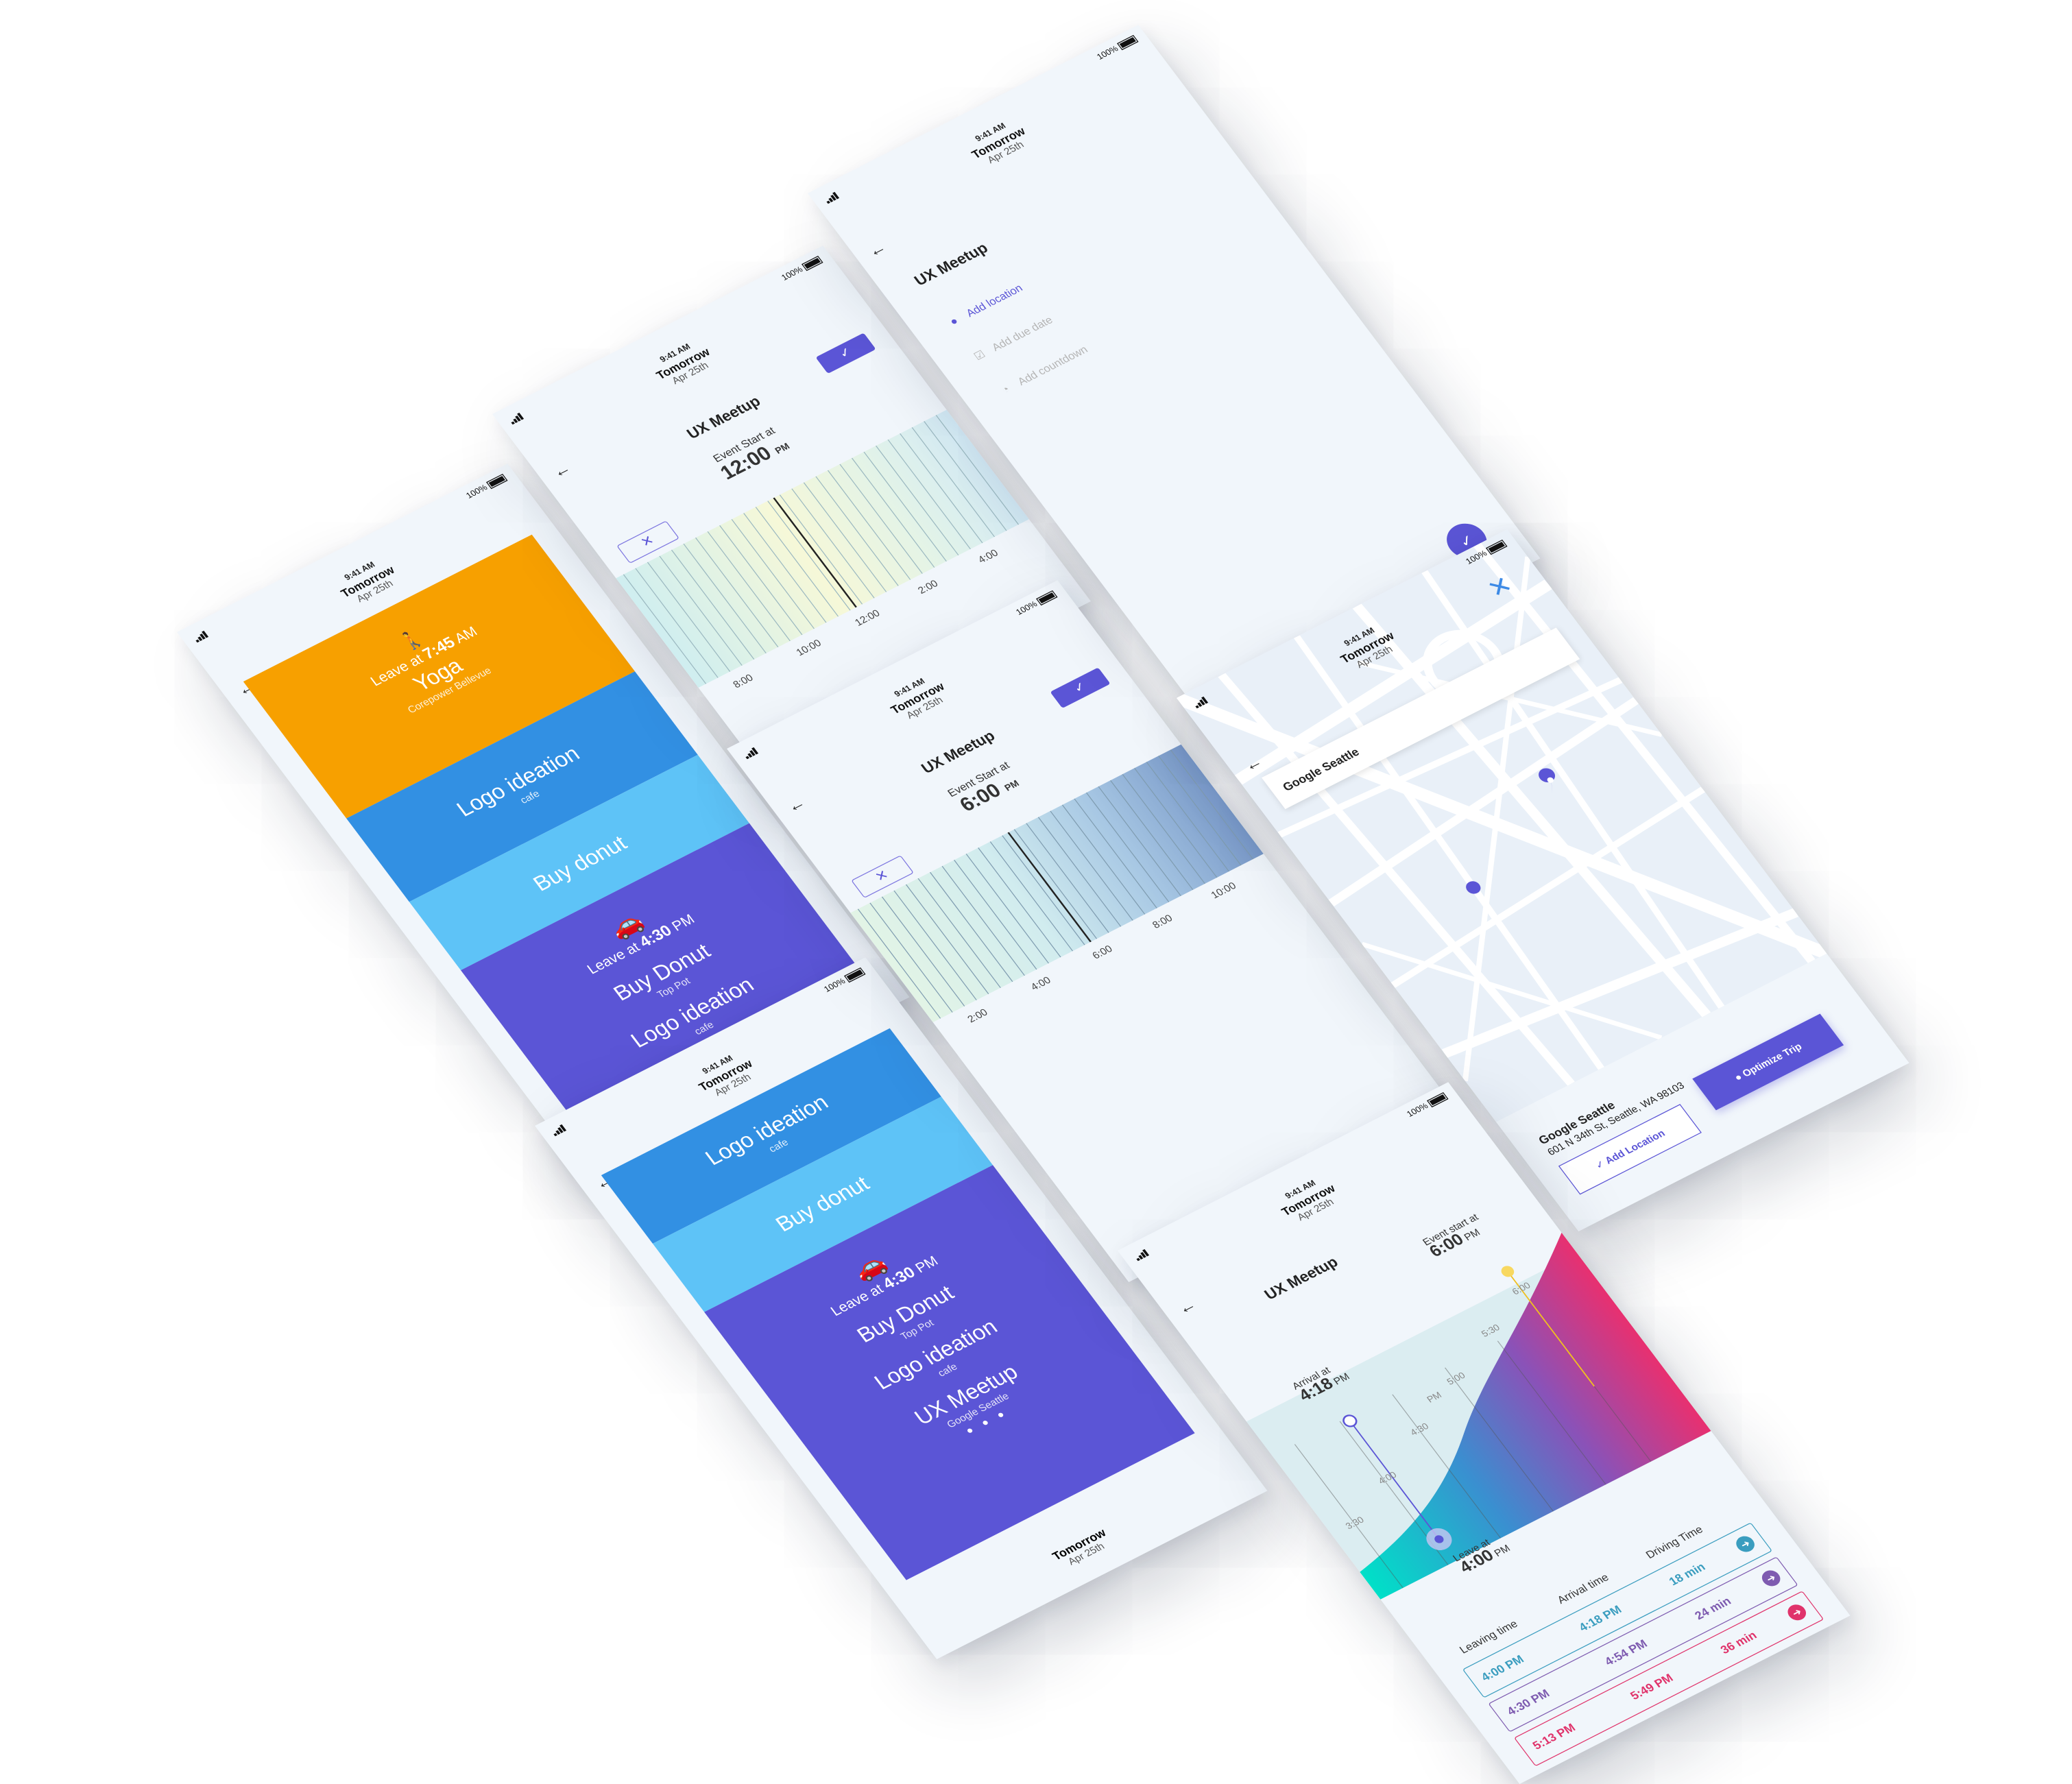  I want to click on event-marker, so click(1508, 1272).